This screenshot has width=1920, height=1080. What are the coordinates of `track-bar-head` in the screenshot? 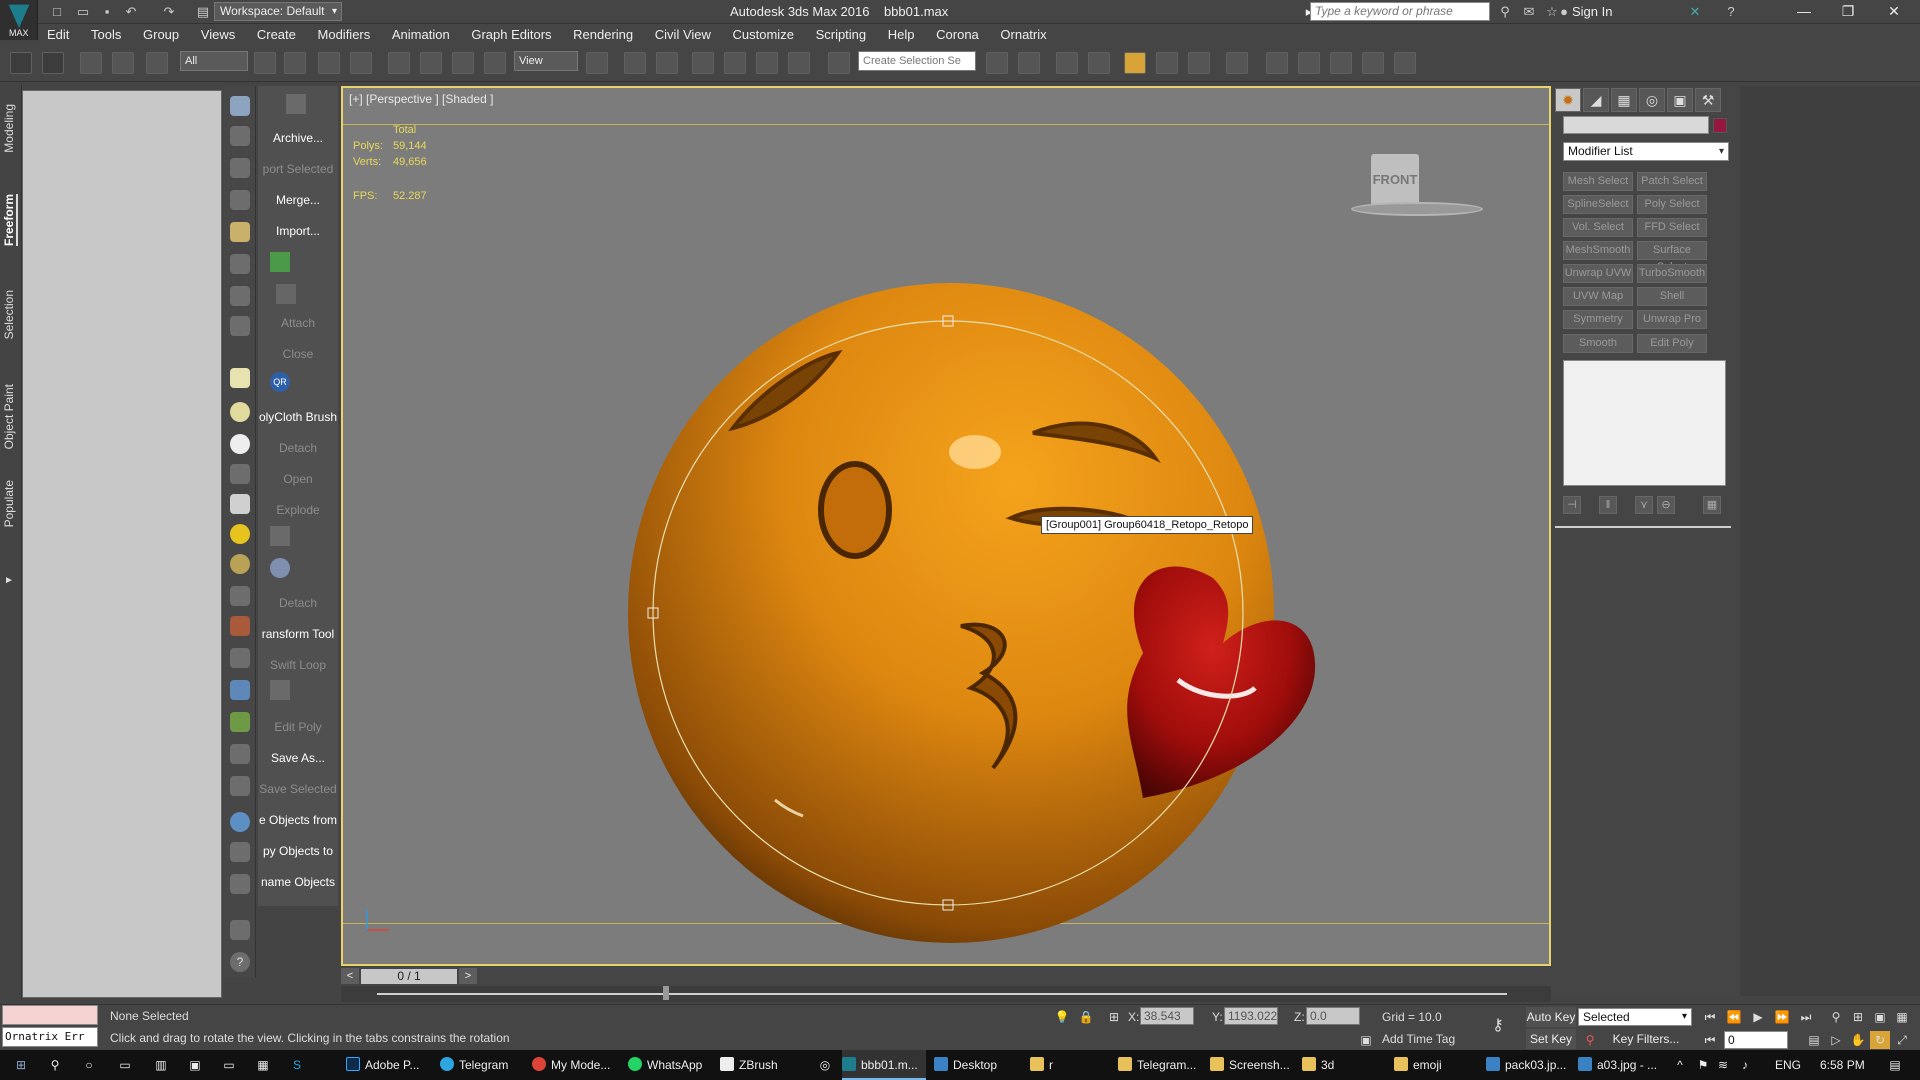 It's located at (666, 993).